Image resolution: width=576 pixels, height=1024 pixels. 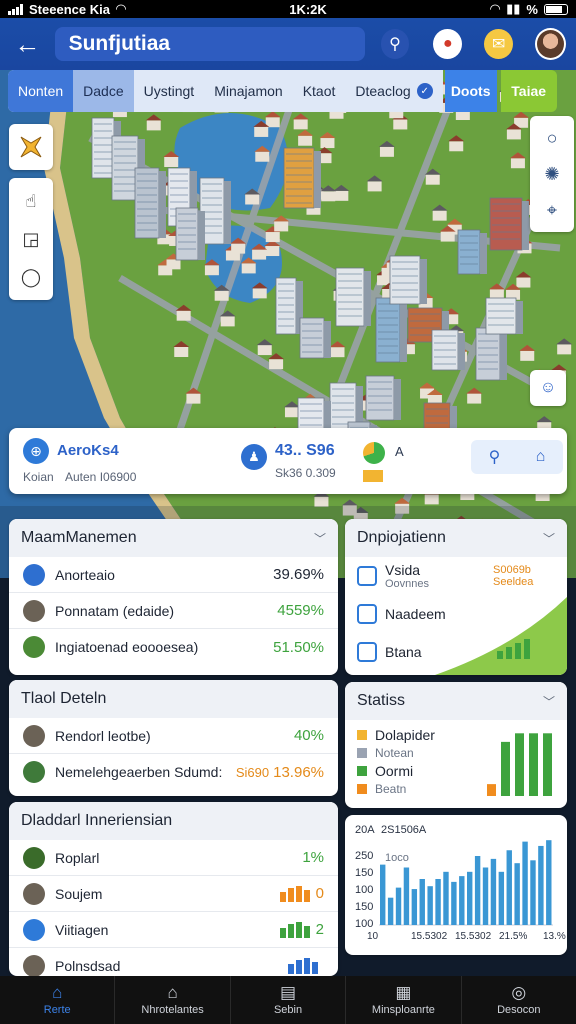 What do you see at coordinates (27, 44) in the screenshot?
I see `back-arrow-icon: ←` at bounding box center [27, 44].